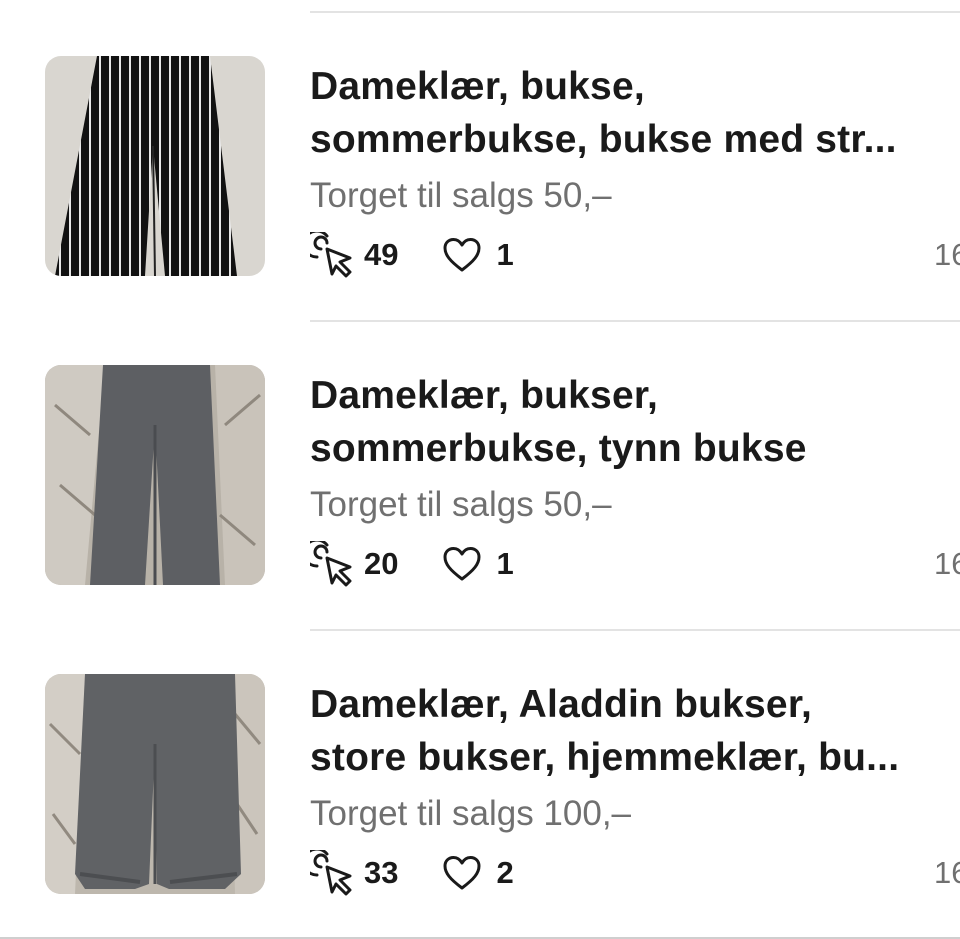 This screenshot has width=960, height=939. What do you see at coordinates (354, 564) in the screenshot?
I see `click-count: 20` at bounding box center [354, 564].